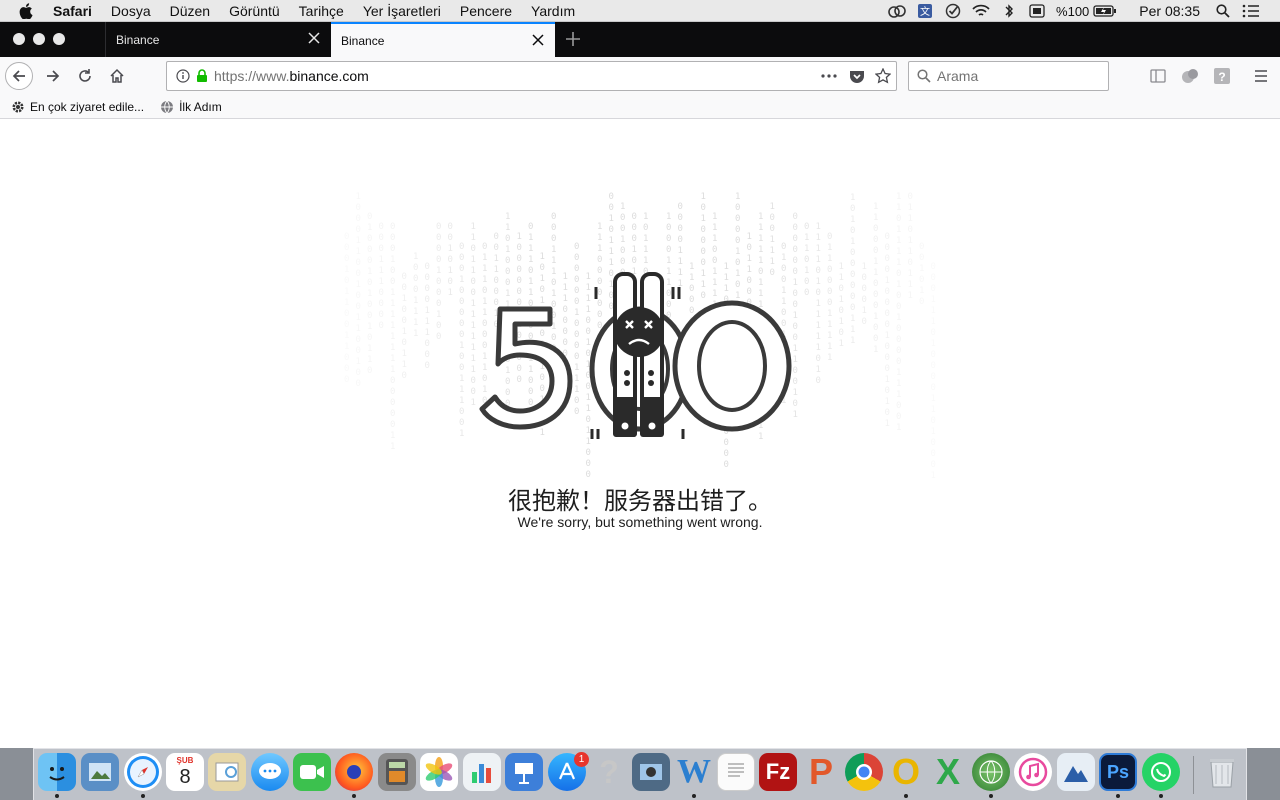  Describe the element at coordinates (883, 76) in the screenshot. I see `bookmark-star-icon` at that location.